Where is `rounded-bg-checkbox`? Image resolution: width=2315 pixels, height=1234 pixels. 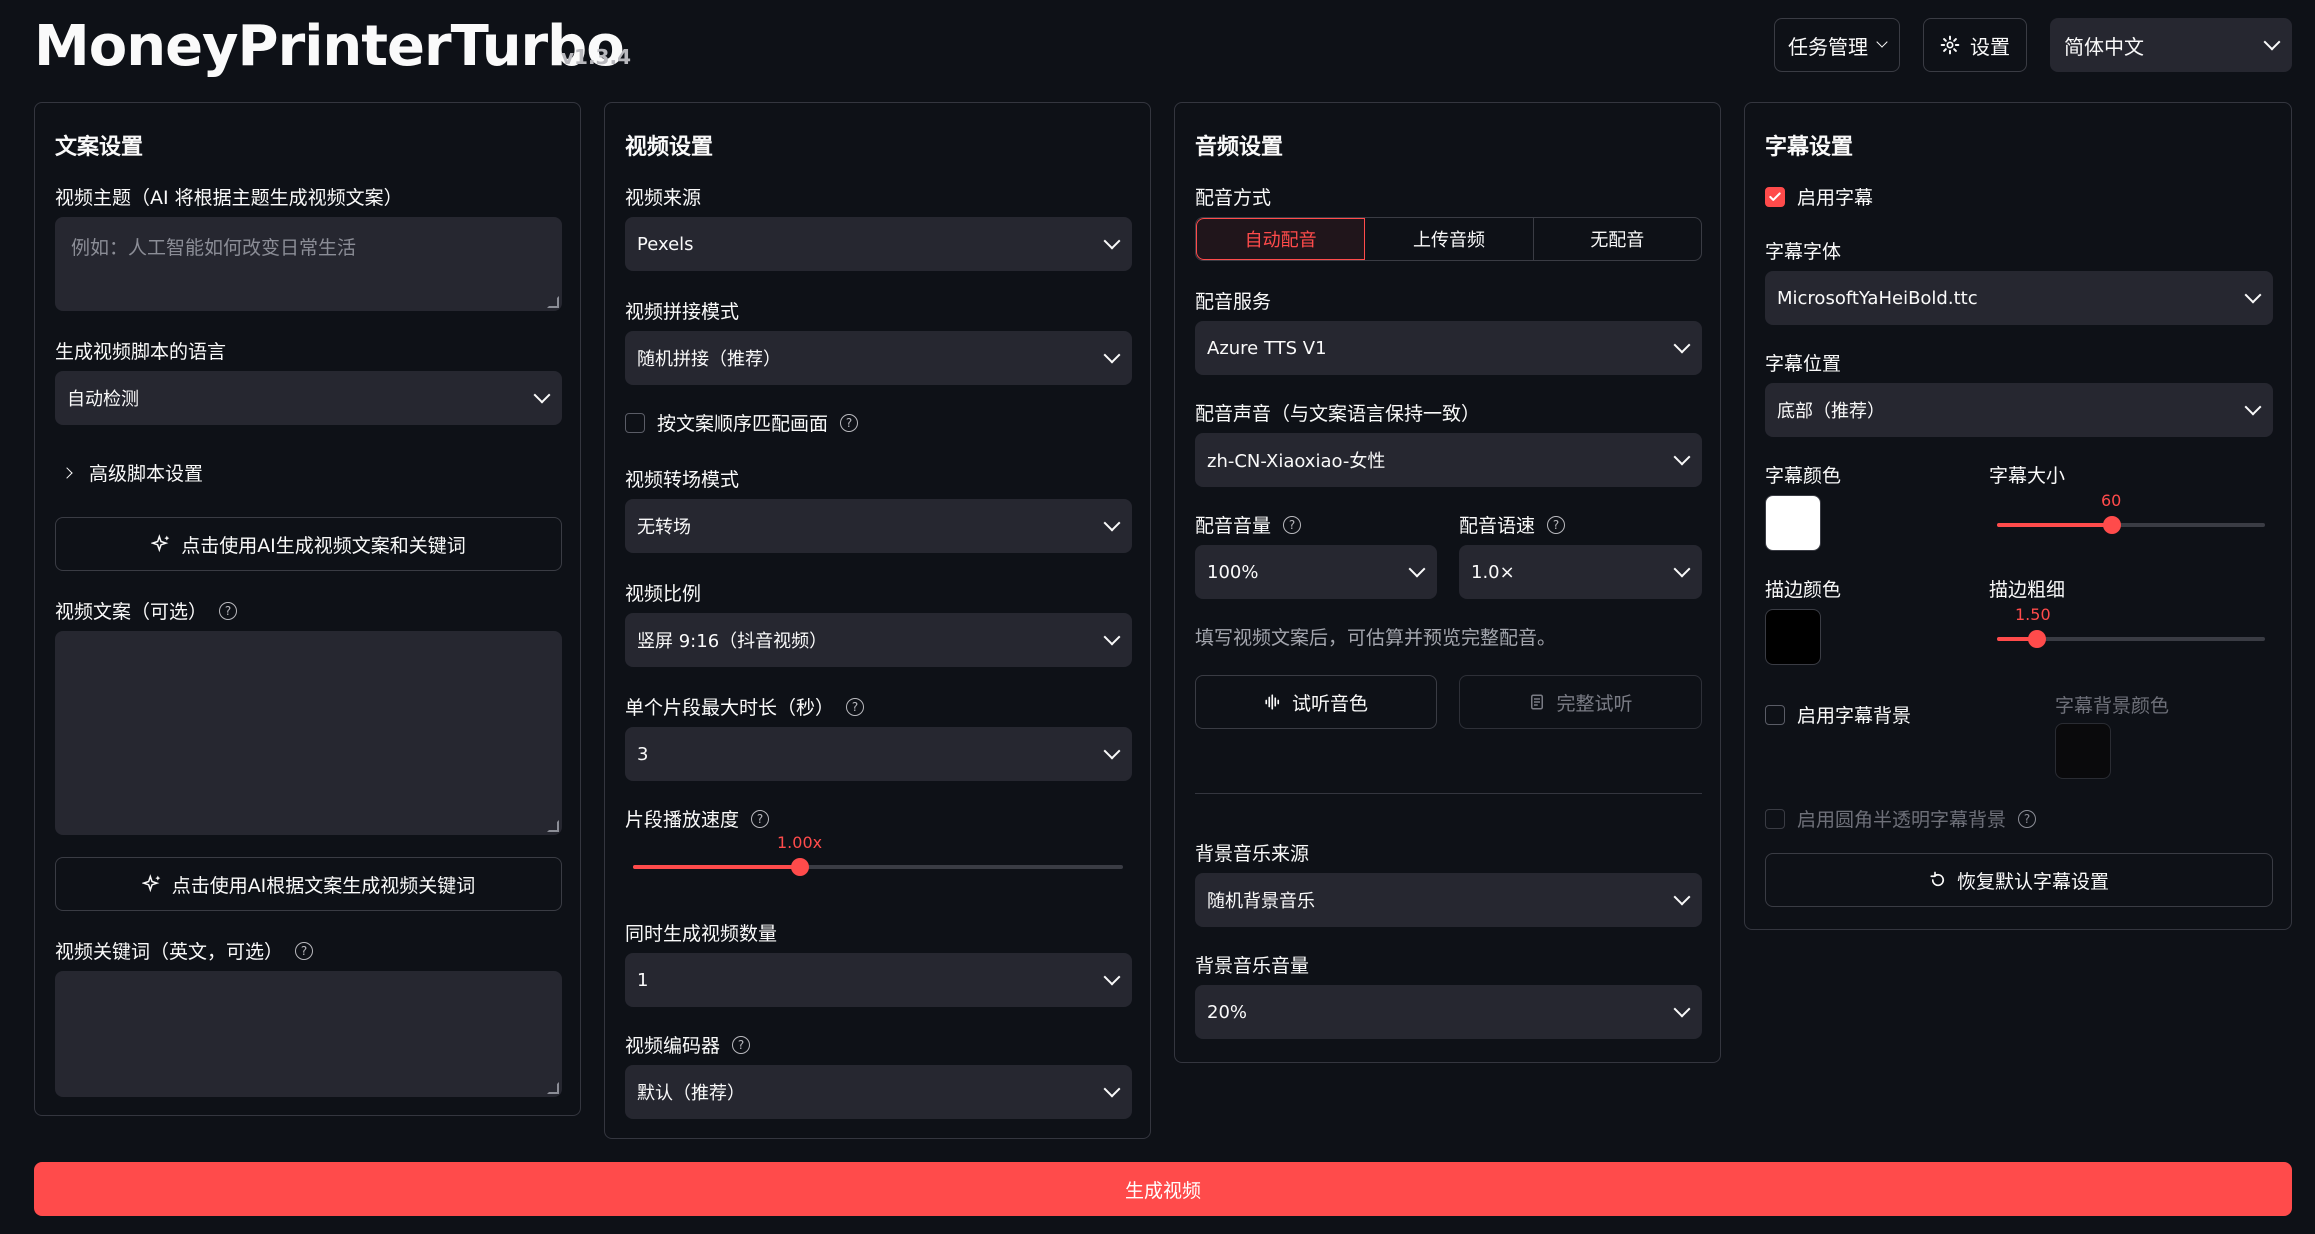
rounded-bg-checkbox is located at coordinates (1775, 818).